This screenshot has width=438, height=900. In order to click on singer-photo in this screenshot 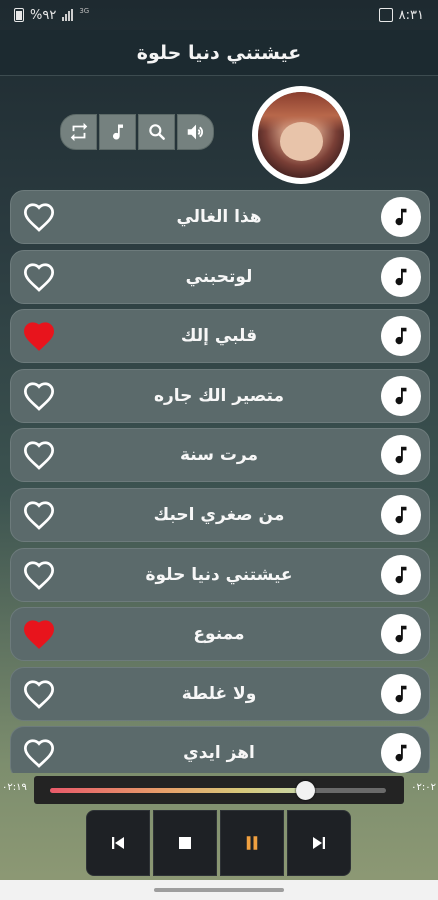, I will do `click(301, 135)`.